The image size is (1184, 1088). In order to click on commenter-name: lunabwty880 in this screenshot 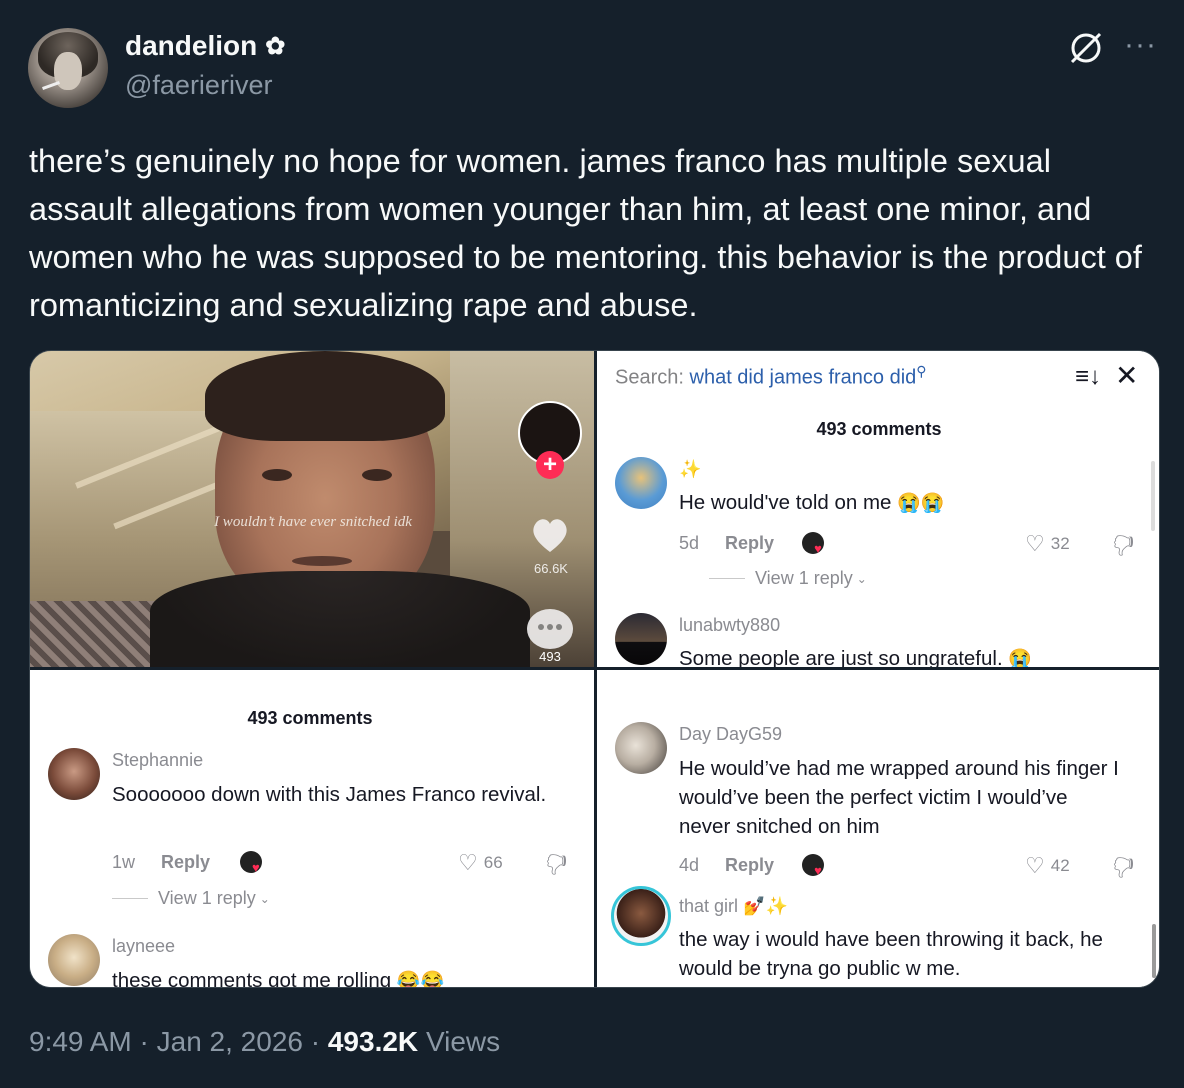, I will do `click(729, 625)`.